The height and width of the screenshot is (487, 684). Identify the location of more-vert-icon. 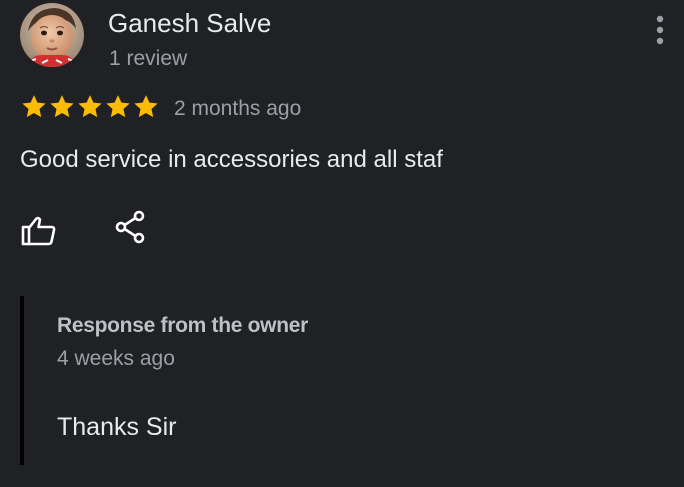
(660, 30).